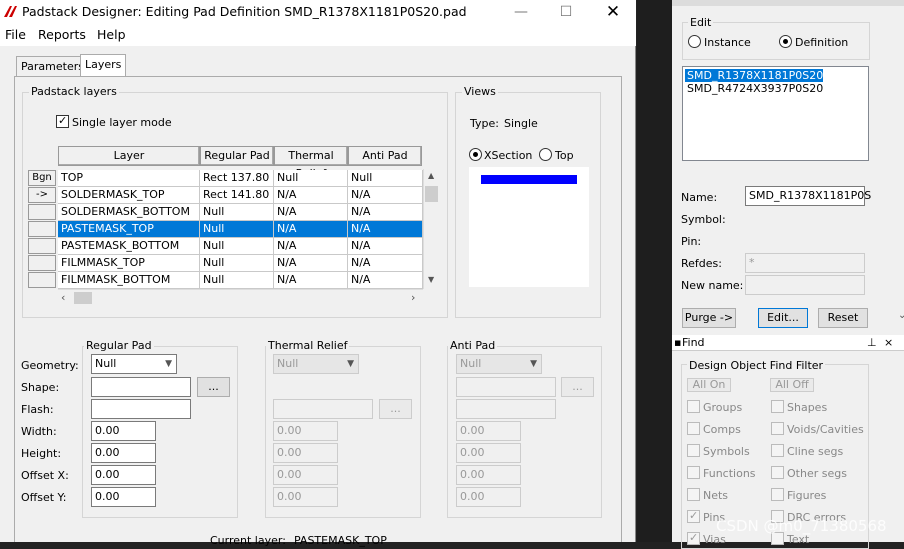 The height and width of the screenshot is (549, 904). I want to click on menu-help: Help, so click(111, 34).